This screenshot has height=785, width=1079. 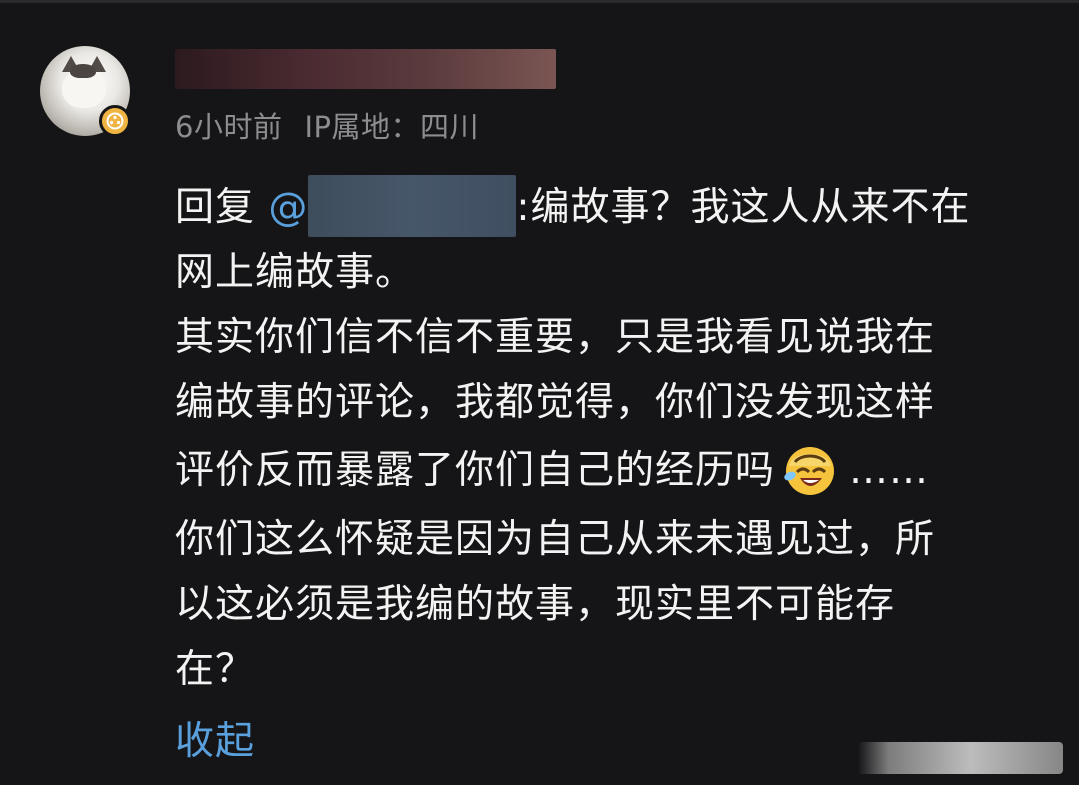 I want to click on top-divider, so click(x=539, y=1).